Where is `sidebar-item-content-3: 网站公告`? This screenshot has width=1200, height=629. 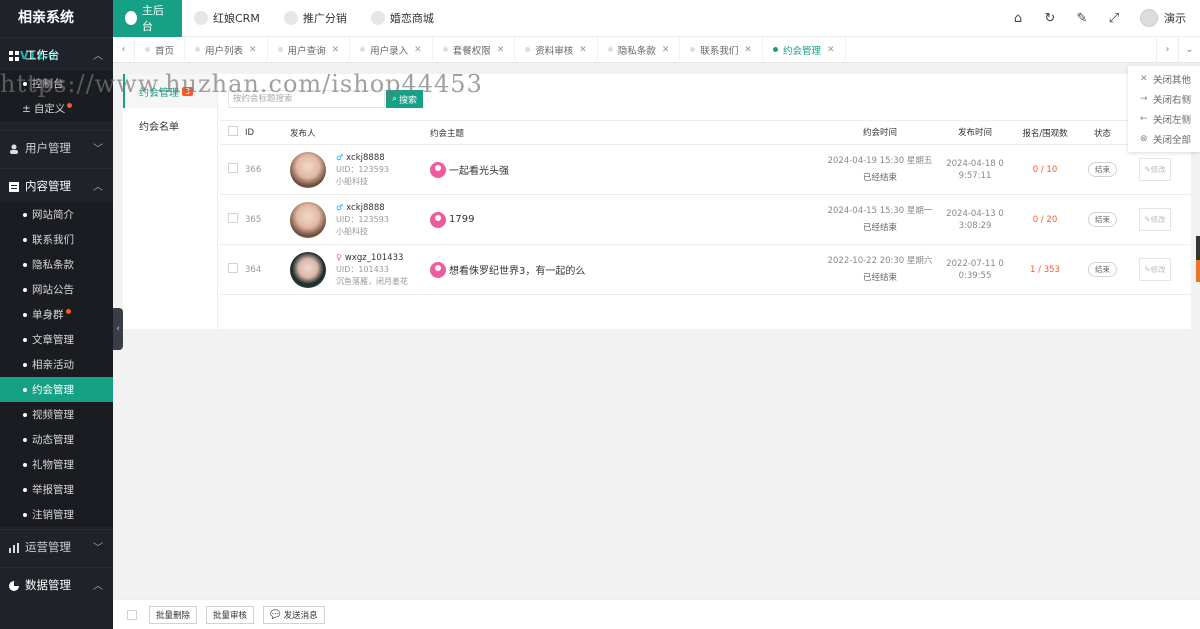
sidebar-item-content-3: 网站公告 is located at coordinates (56, 289).